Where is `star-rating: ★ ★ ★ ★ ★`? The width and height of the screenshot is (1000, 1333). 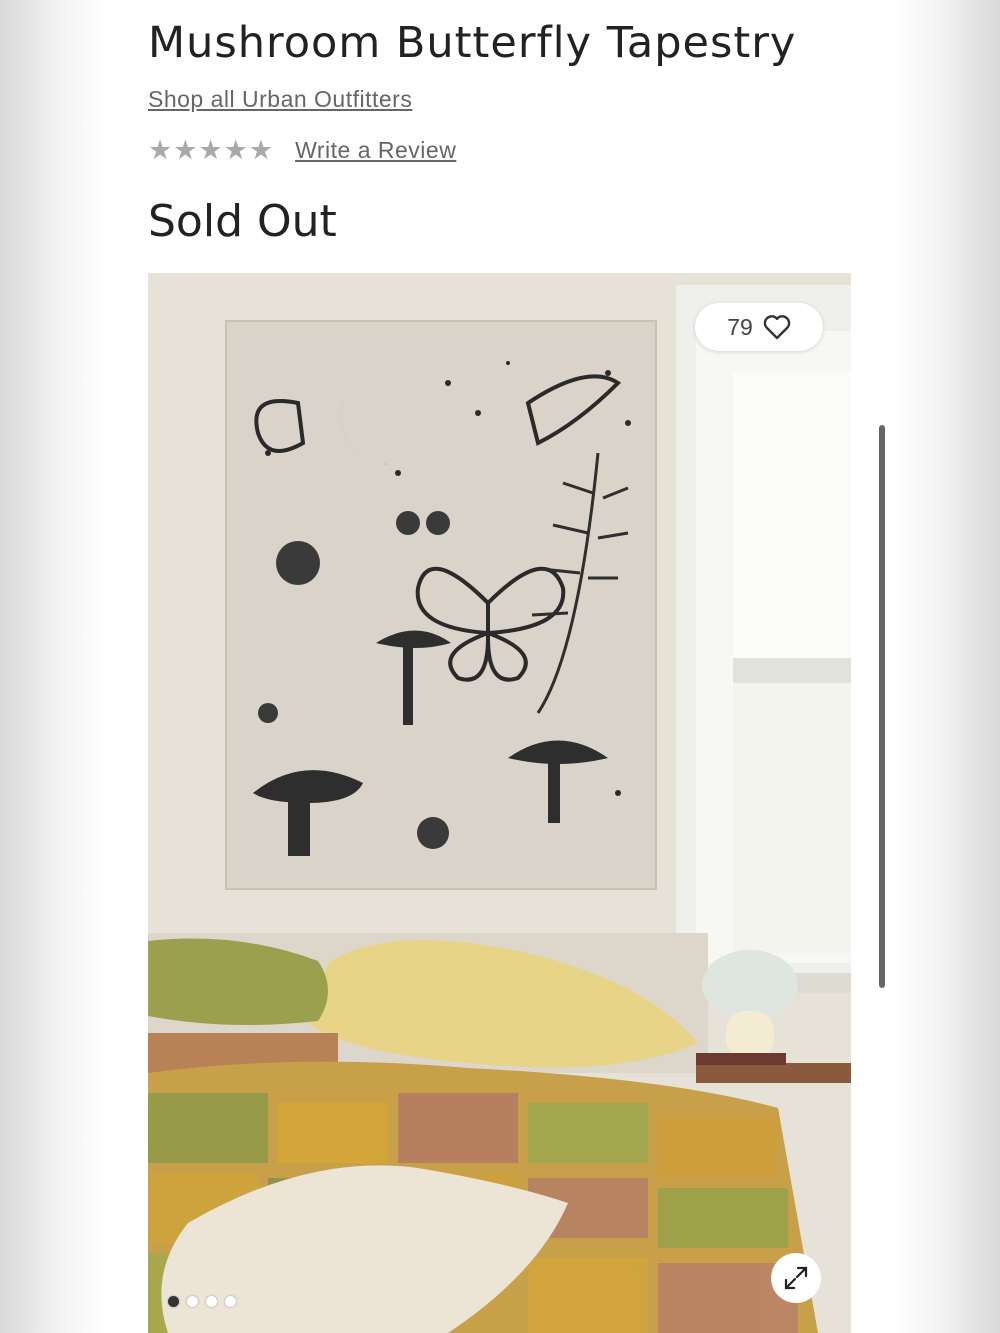 star-rating: ★ ★ ★ ★ ★ is located at coordinates (211, 149).